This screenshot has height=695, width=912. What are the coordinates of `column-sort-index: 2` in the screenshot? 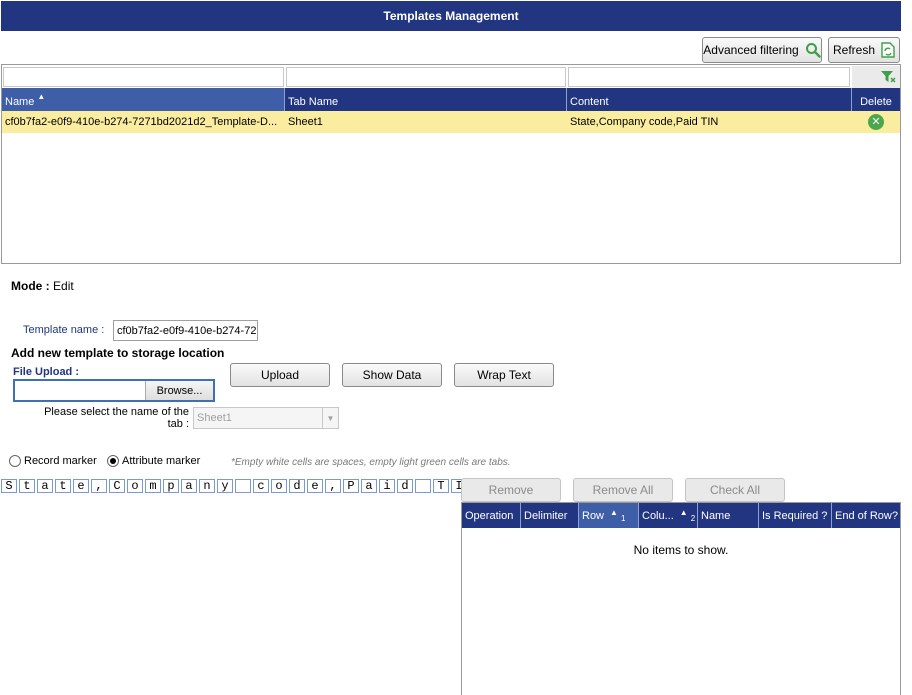 It's located at (693, 518).